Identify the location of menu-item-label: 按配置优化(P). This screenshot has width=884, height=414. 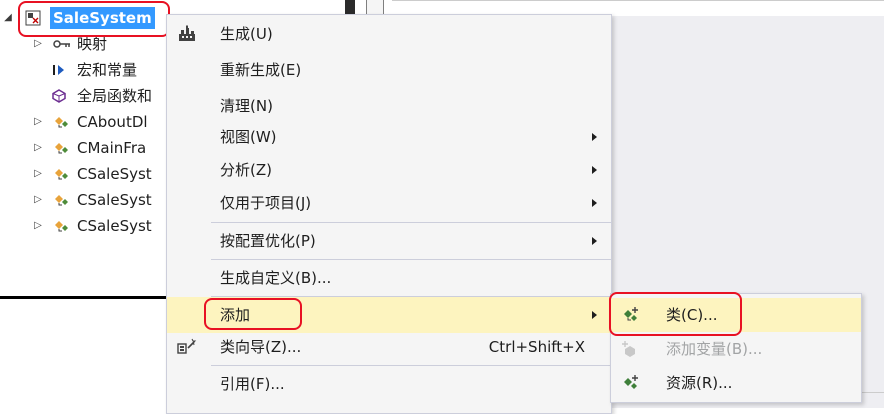
(268, 241).